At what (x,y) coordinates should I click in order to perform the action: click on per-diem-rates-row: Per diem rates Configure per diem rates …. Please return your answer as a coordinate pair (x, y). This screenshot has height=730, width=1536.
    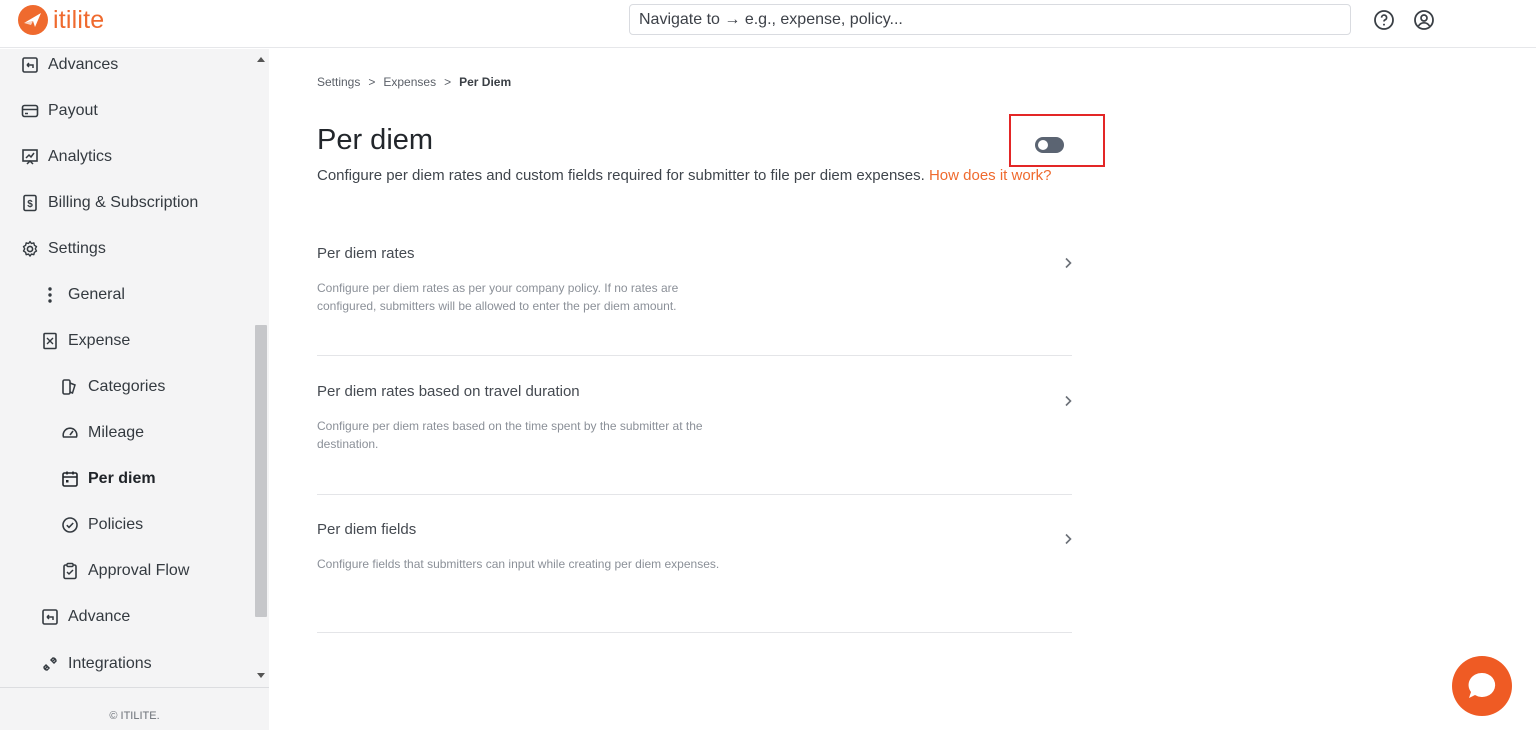
    Looking at the image, I should click on (694, 289).